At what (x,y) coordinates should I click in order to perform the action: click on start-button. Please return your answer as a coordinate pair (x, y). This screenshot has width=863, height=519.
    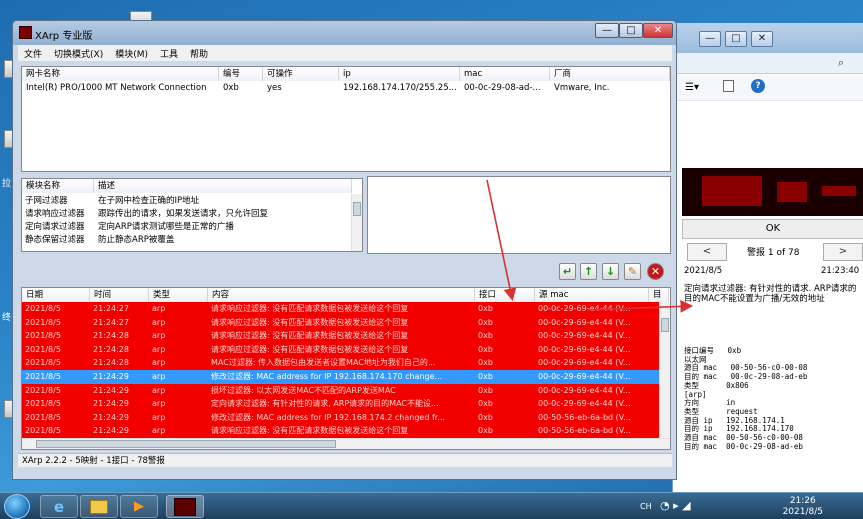
    Looking at the image, I should click on (17, 506).